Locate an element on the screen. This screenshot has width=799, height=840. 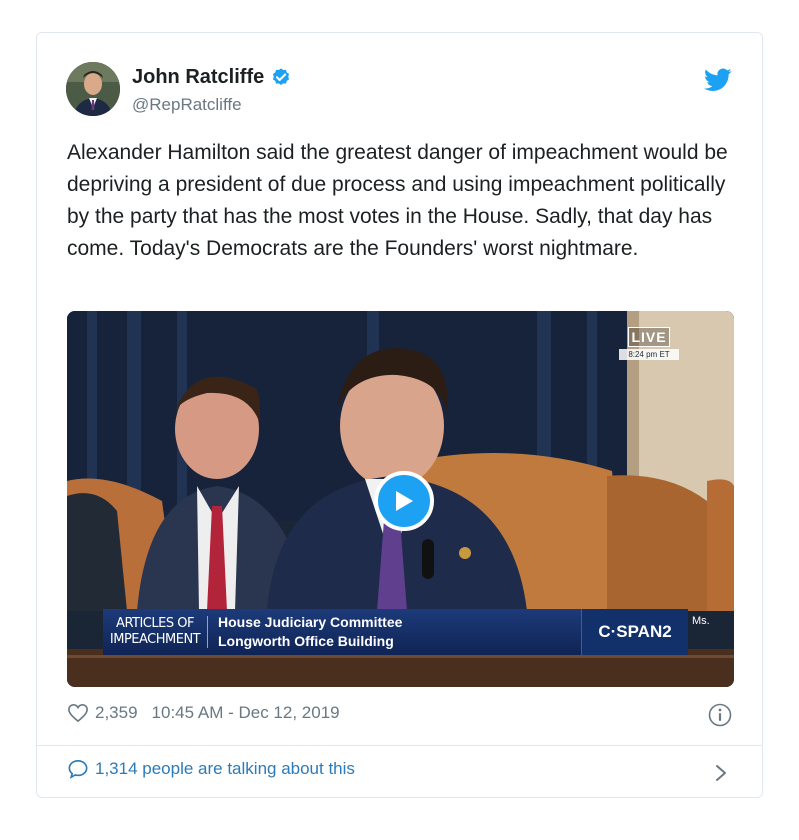
play-icon is located at coordinates (404, 501).